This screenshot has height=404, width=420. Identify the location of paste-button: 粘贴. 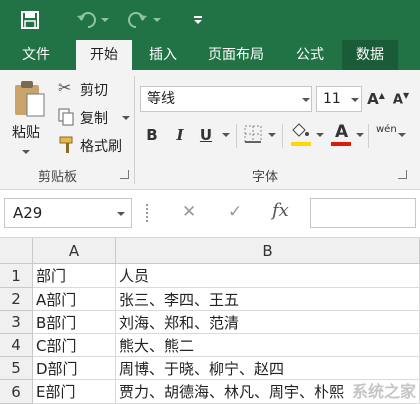
(29, 113).